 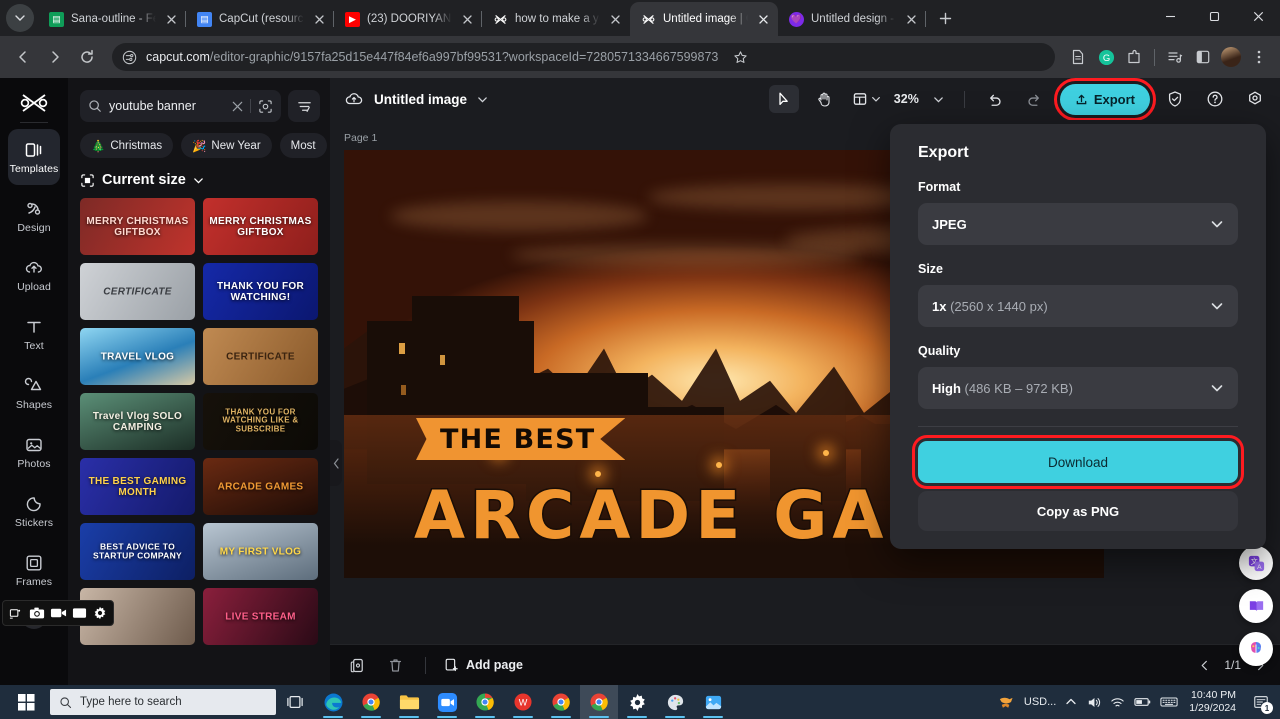 What do you see at coordinates (1262, 702) in the screenshot?
I see `notification-center-button: 1` at bounding box center [1262, 702].